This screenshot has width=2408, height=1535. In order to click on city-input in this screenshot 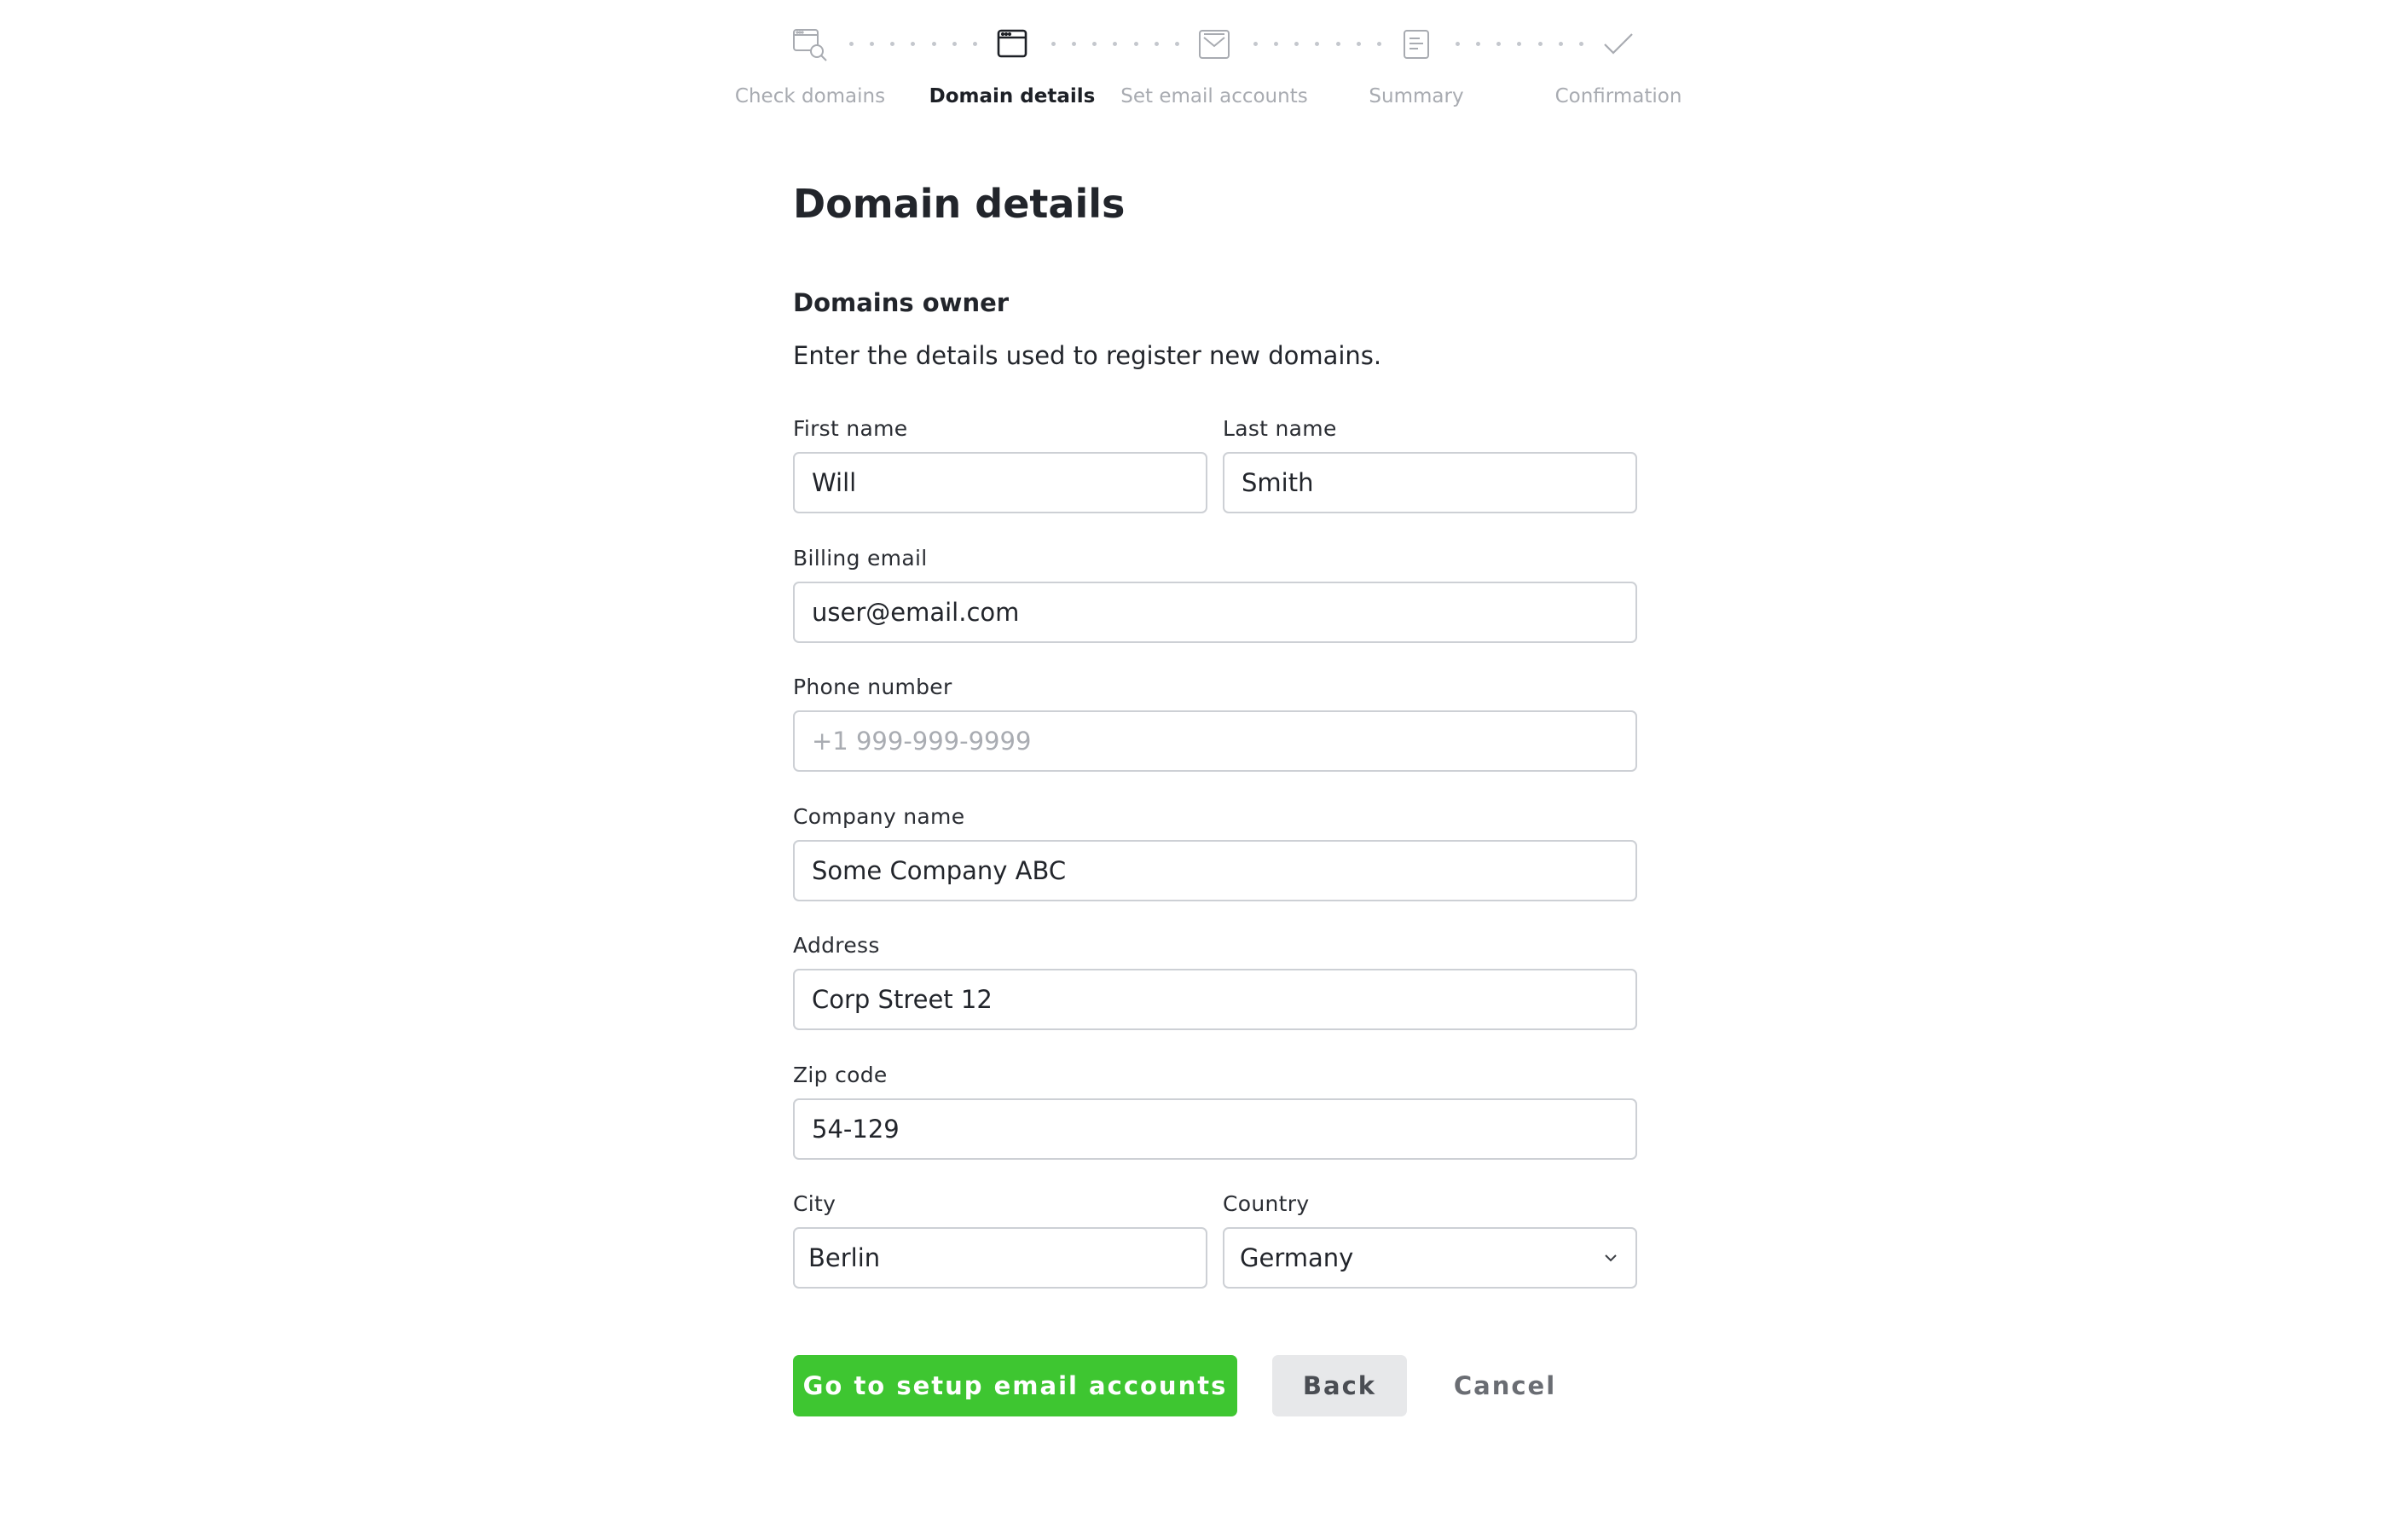, I will do `click(1000, 1258)`.